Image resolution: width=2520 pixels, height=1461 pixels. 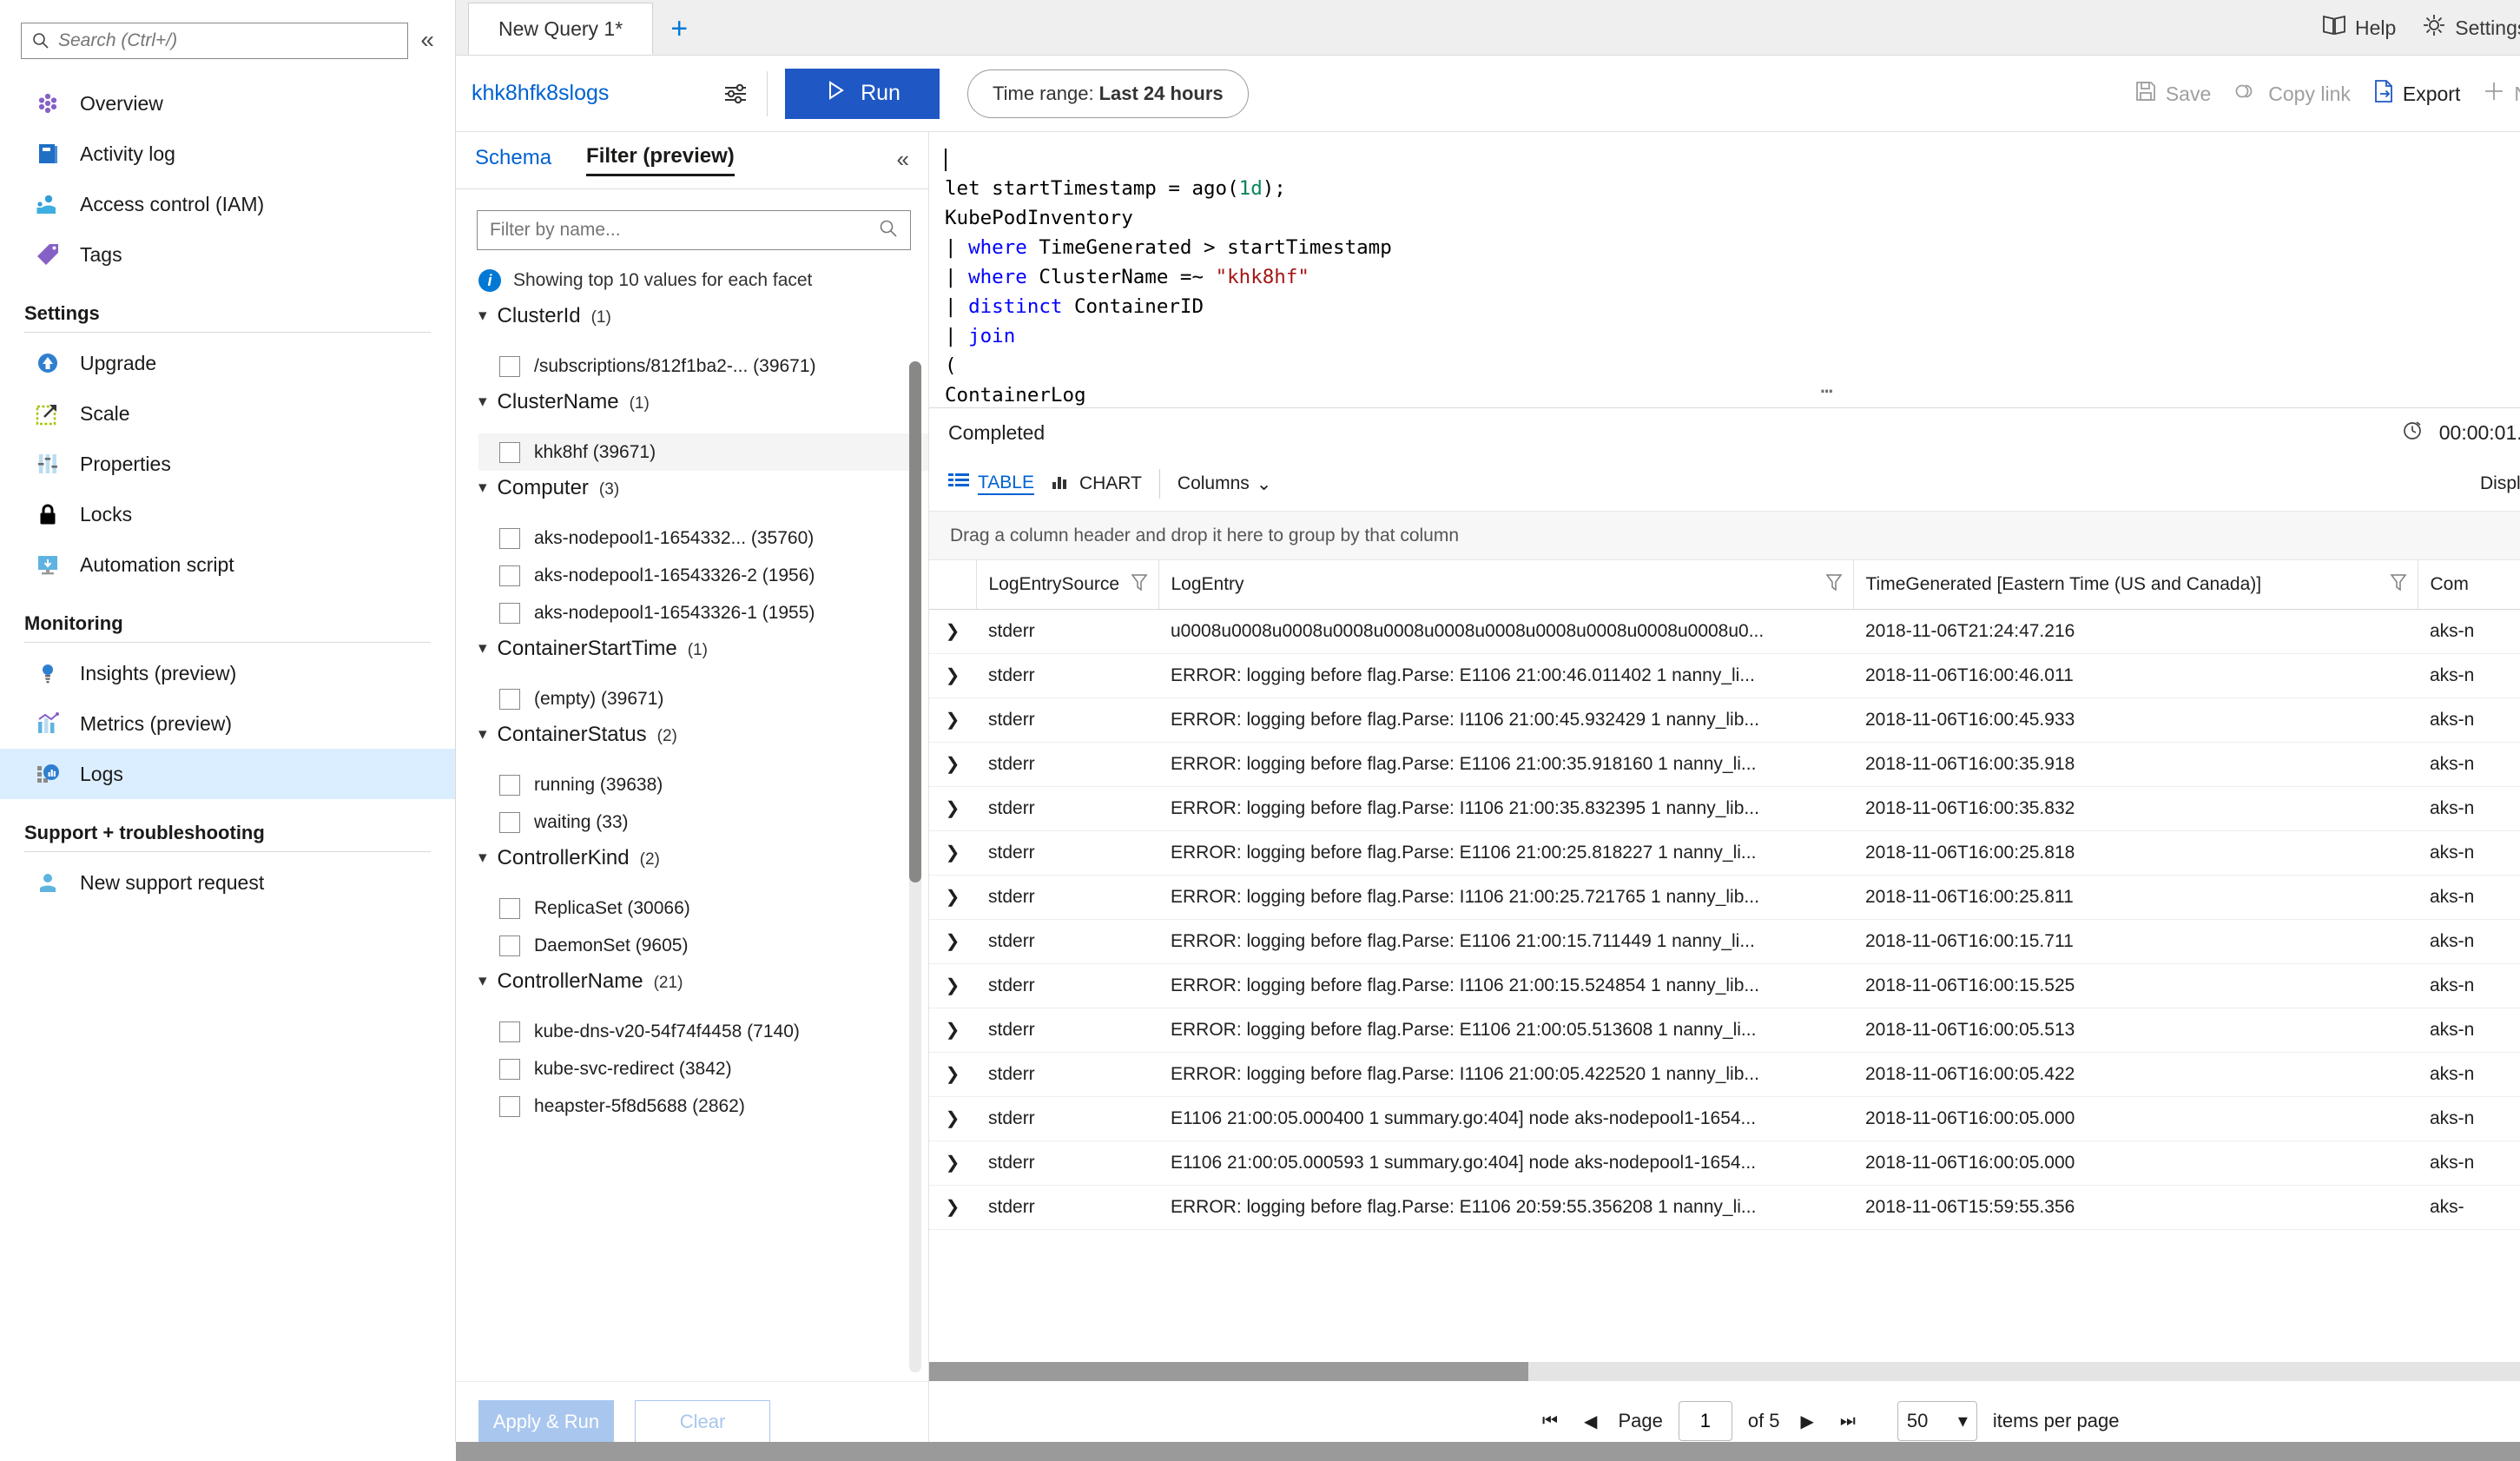 What do you see at coordinates (2416, 94) in the screenshot?
I see `export-button: Export` at bounding box center [2416, 94].